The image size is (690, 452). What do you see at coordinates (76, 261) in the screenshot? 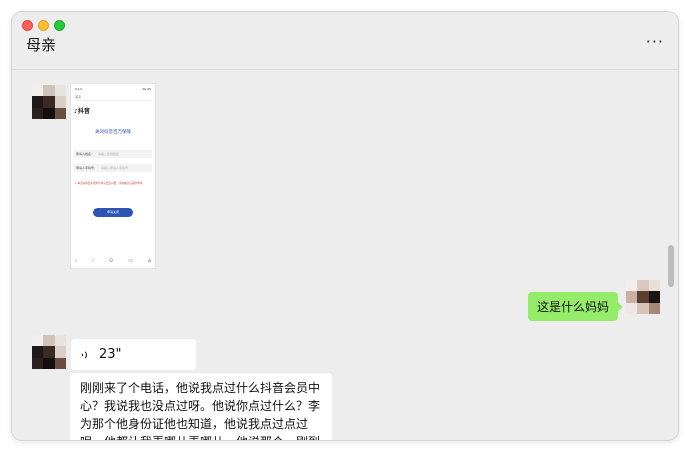
I see `back-icon: ‹` at bounding box center [76, 261].